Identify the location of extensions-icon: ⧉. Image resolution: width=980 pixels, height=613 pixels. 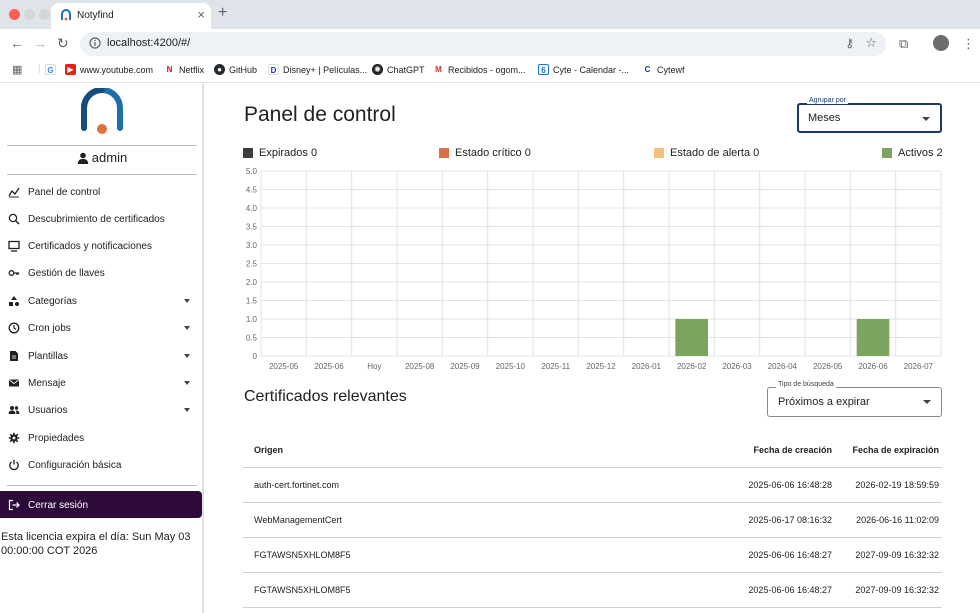
(903, 44).